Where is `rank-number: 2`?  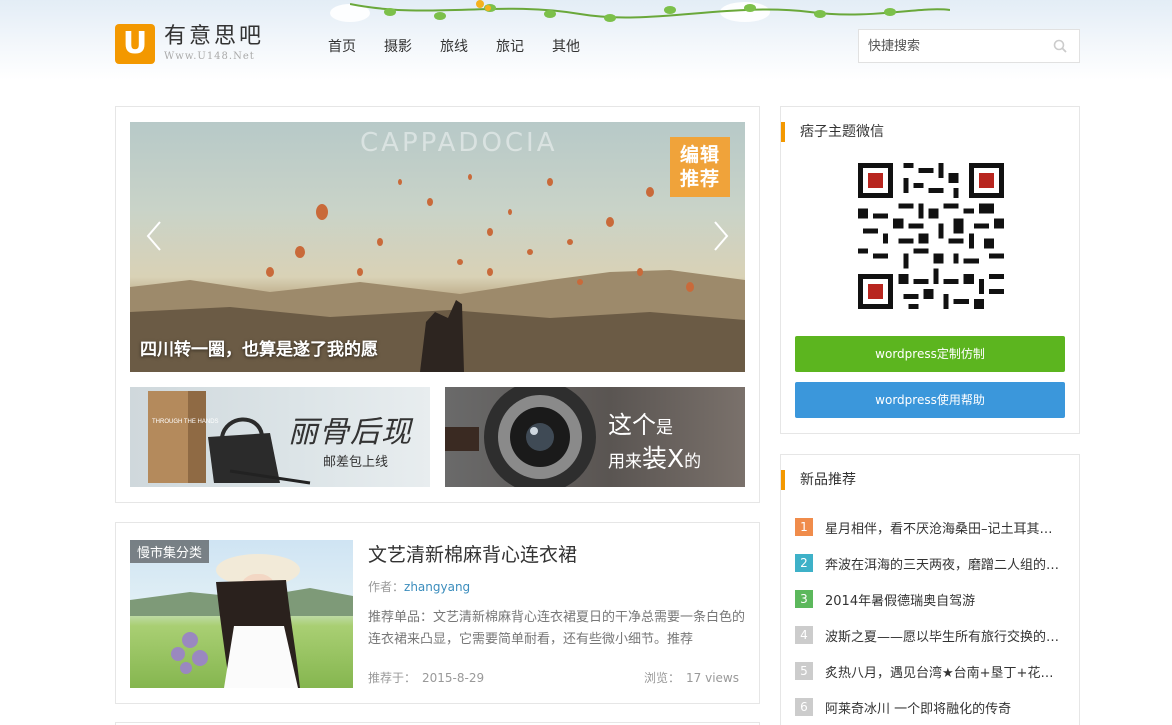 rank-number: 2 is located at coordinates (804, 563).